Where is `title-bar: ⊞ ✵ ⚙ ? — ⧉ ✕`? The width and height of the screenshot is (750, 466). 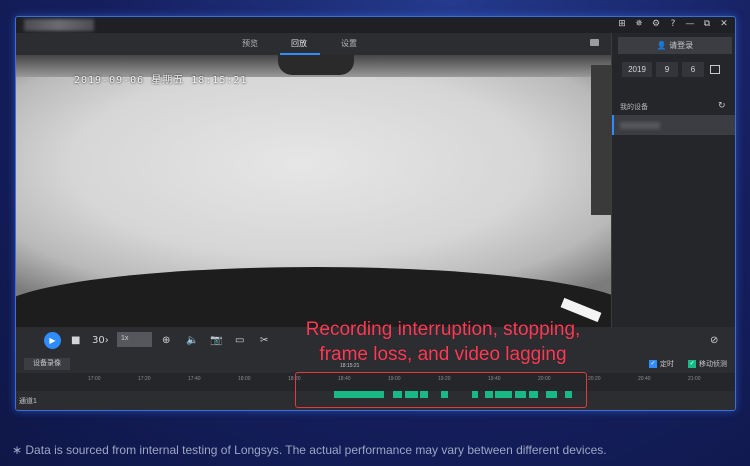 title-bar: ⊞ ✵ ⚙ ? — ⧉ ✕ is located at coordinates (375, 25).